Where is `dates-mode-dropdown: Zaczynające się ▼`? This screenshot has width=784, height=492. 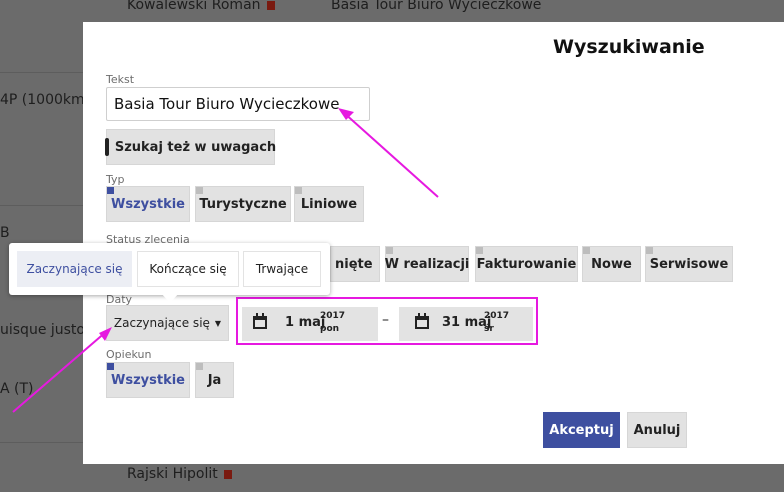 dates-mode-dropdown: Zaczynające się ▼ is located at coordinates (167, 323).